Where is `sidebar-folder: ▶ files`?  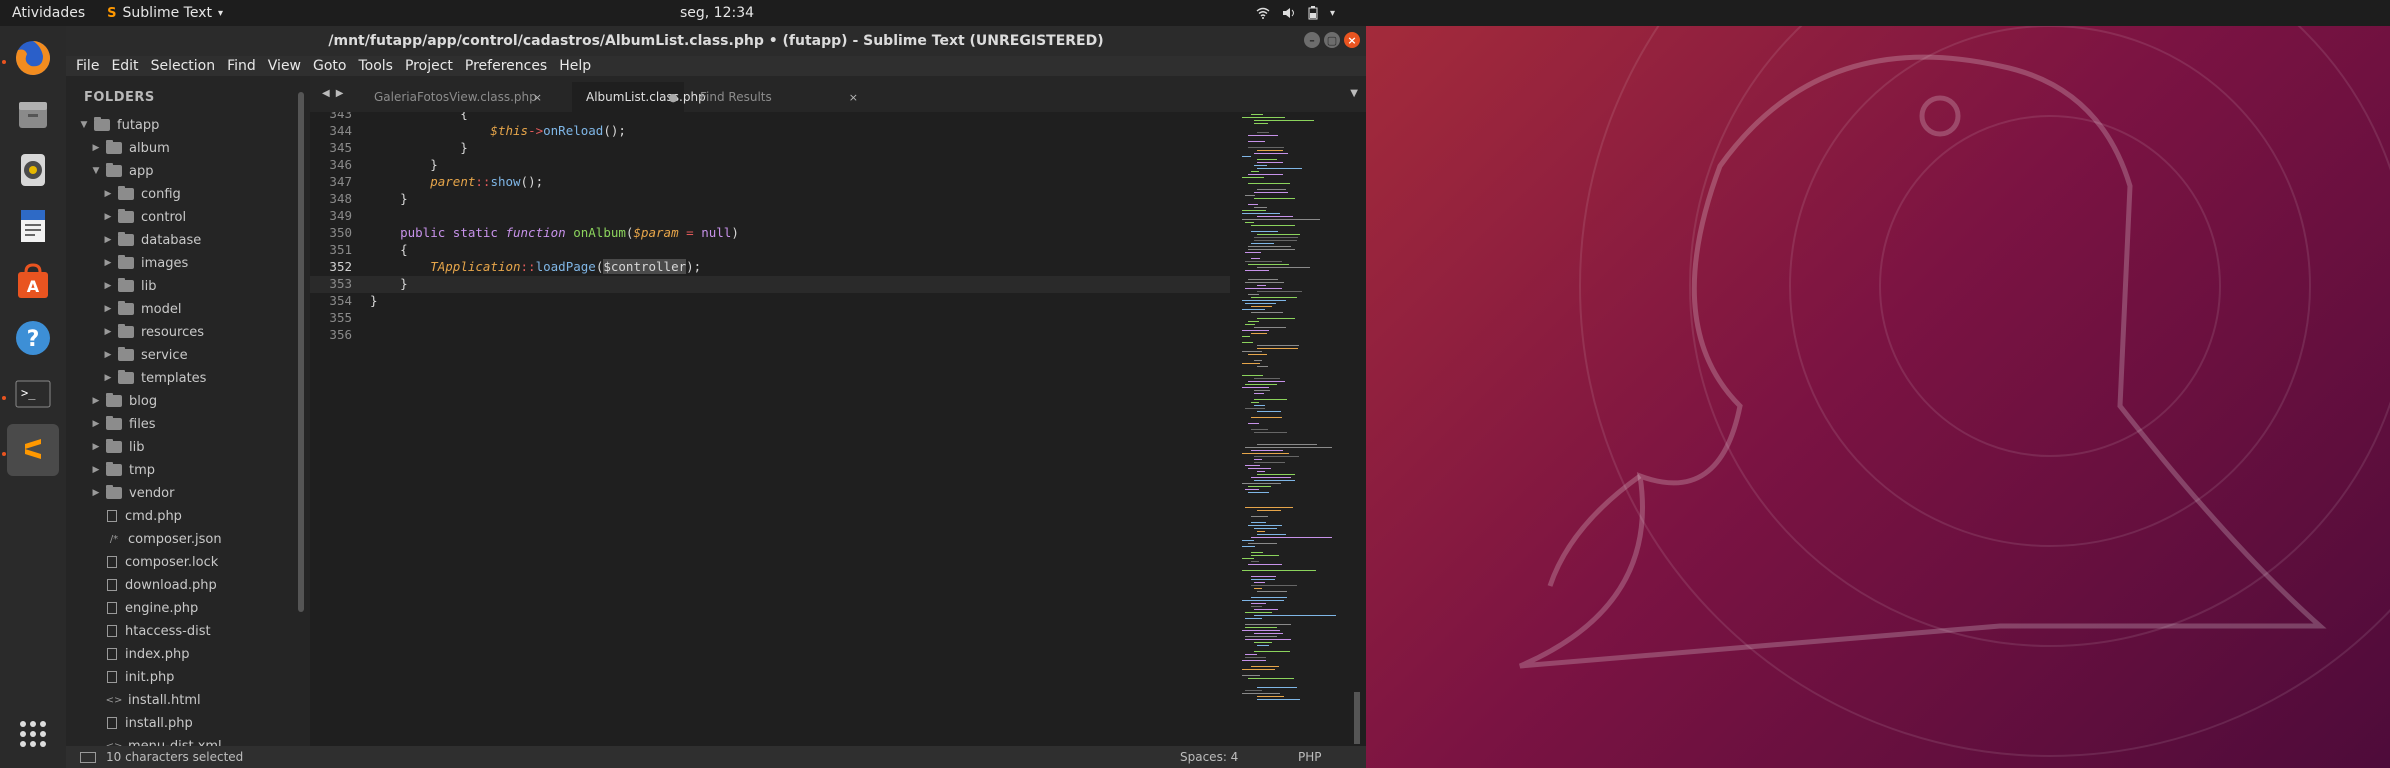
sidebar-folder: ▶ files is located at coordinates (123, 424).